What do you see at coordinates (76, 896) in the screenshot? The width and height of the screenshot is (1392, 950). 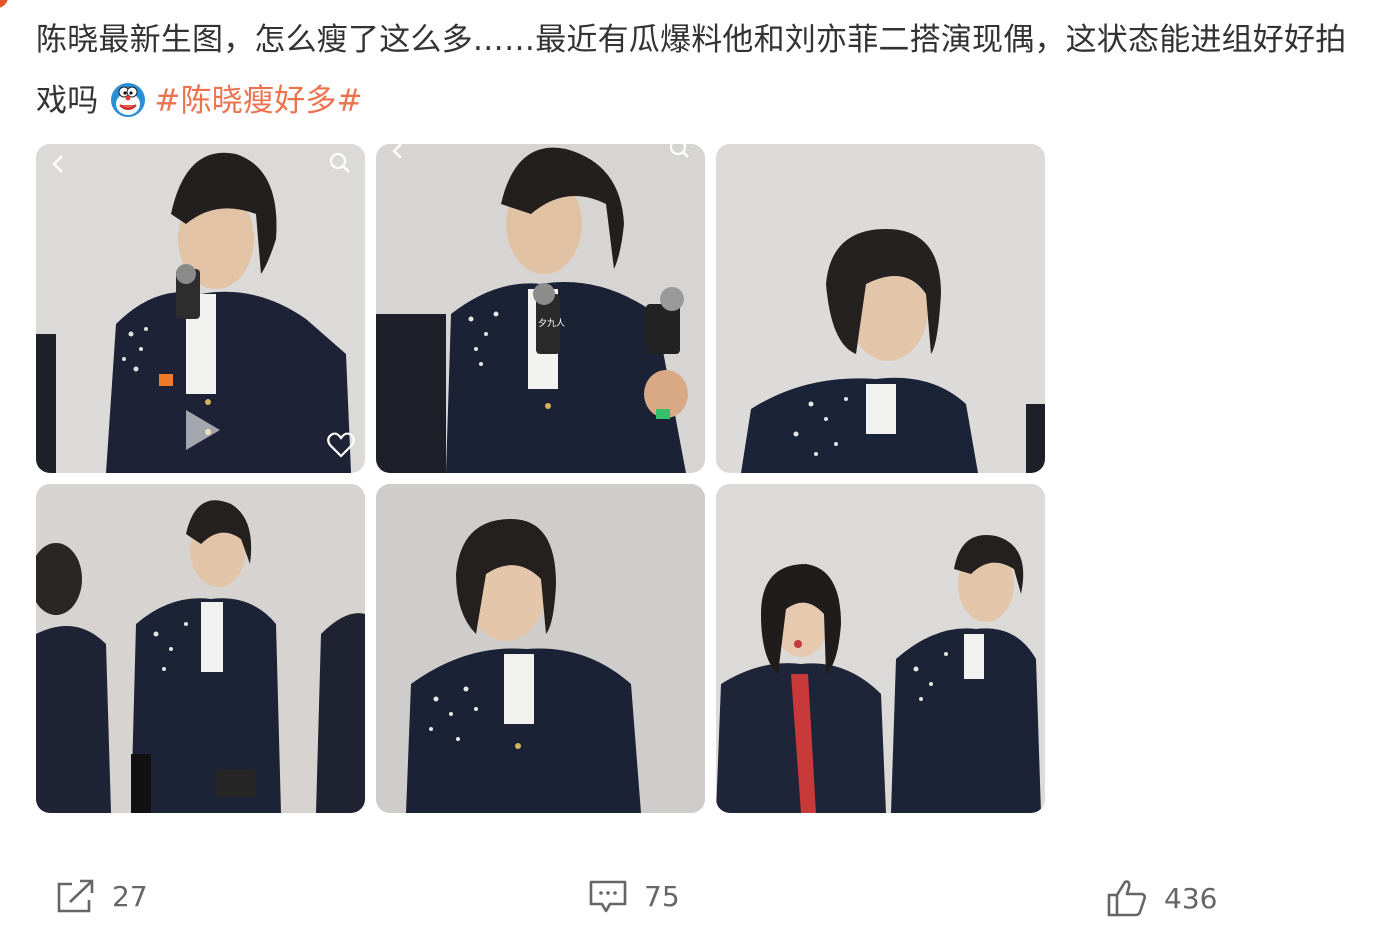 I see `share-icon` at bounding box center [76, 896].